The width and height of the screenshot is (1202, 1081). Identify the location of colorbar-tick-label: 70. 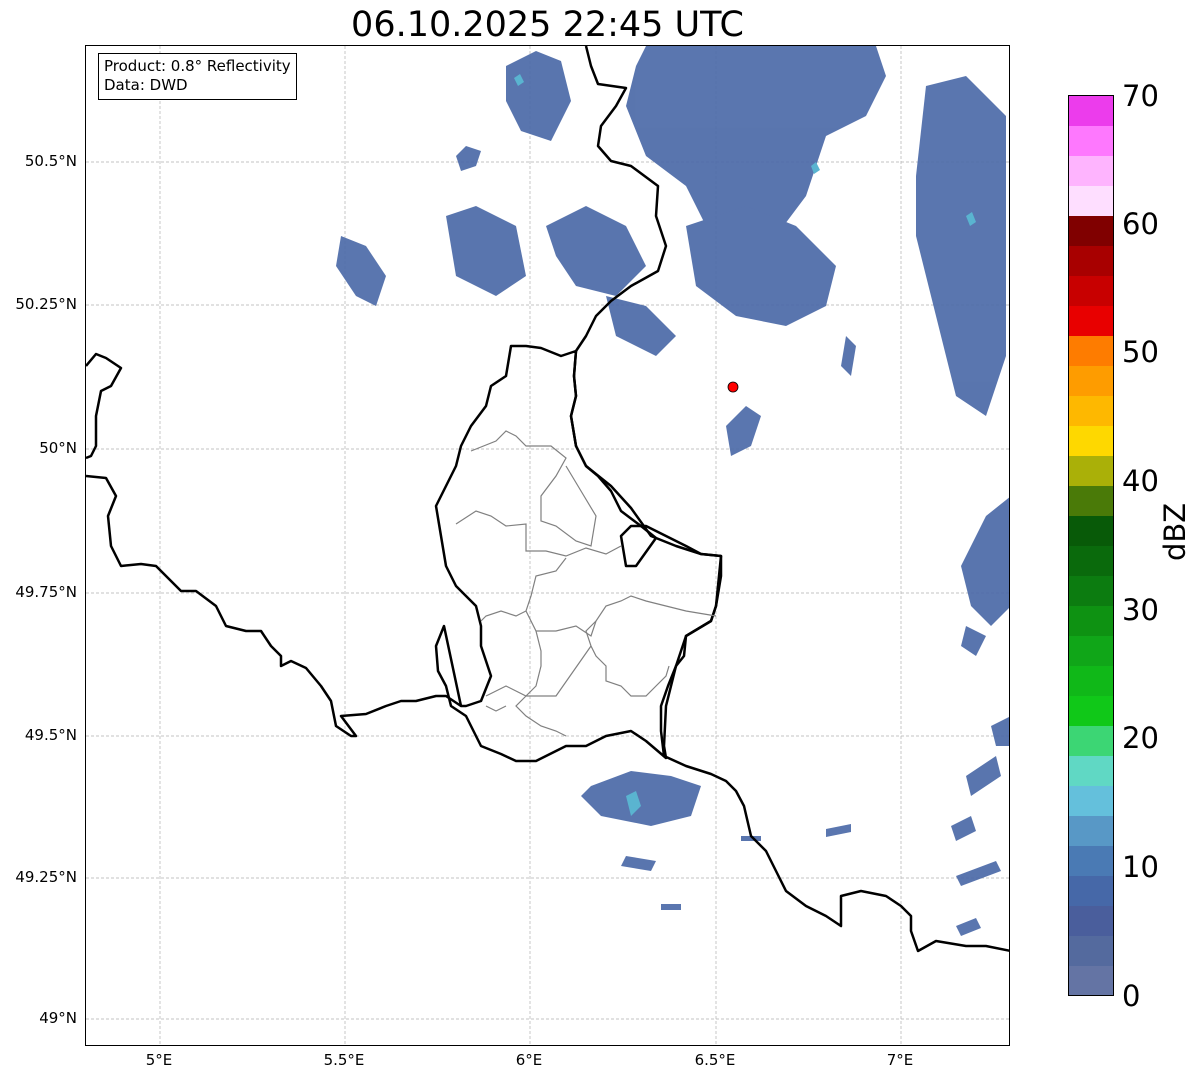
(1140, 96).